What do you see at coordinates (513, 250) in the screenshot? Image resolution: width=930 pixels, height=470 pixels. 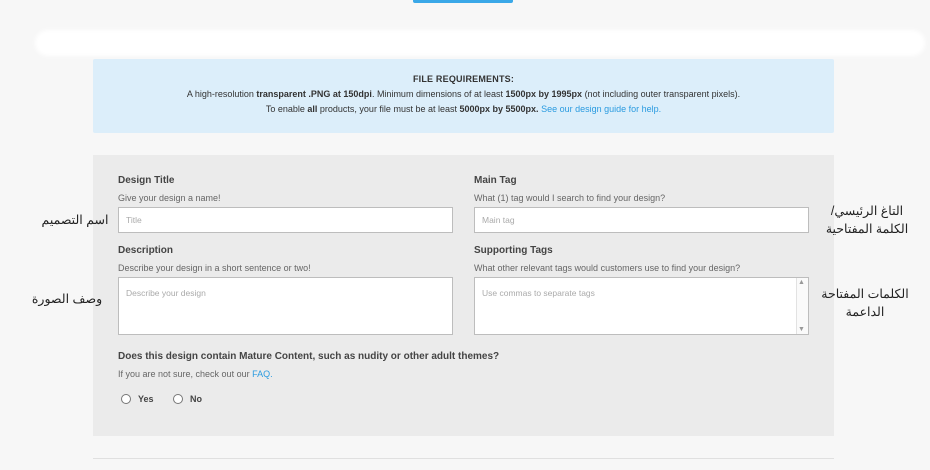 I see `supporting-tags-label: Supporting Tags` at bounding box center [513, 250].